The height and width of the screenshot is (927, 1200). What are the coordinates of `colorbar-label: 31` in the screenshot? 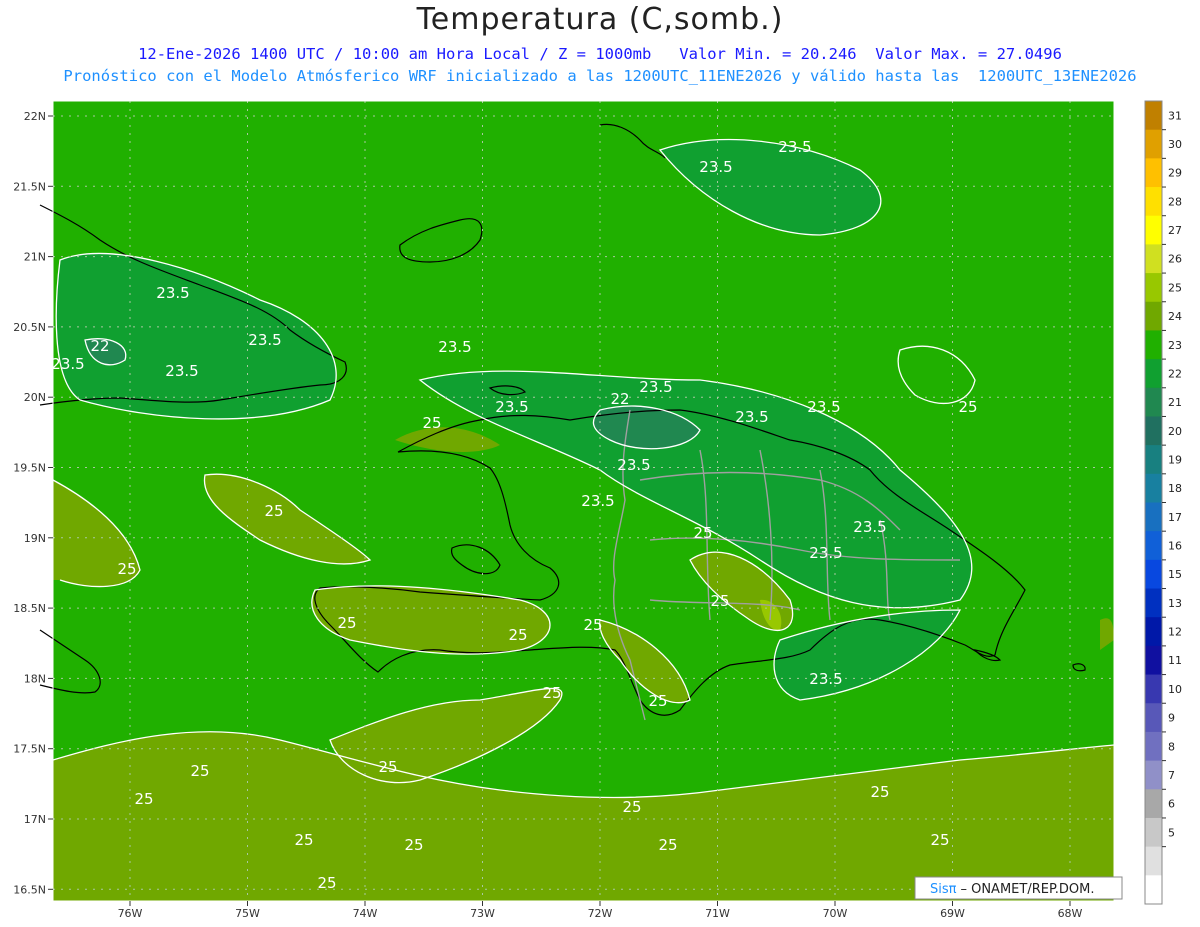 It's located at (1175, 115).